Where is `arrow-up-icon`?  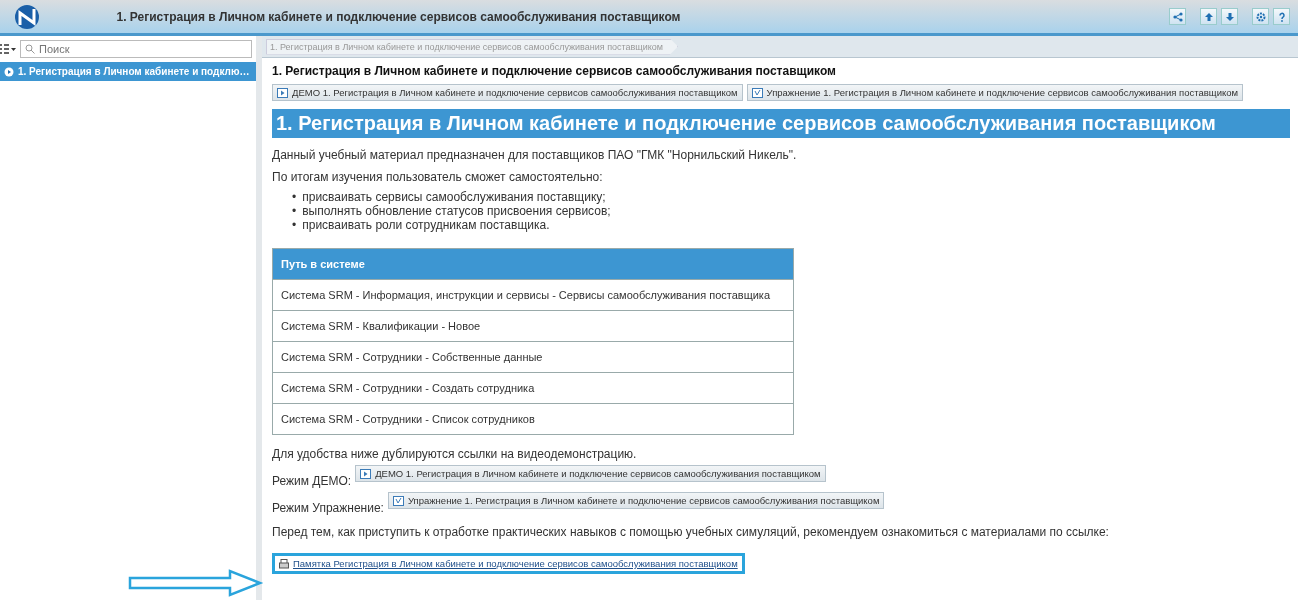
arrow-up-icon is located at coordinates (1208, 16).